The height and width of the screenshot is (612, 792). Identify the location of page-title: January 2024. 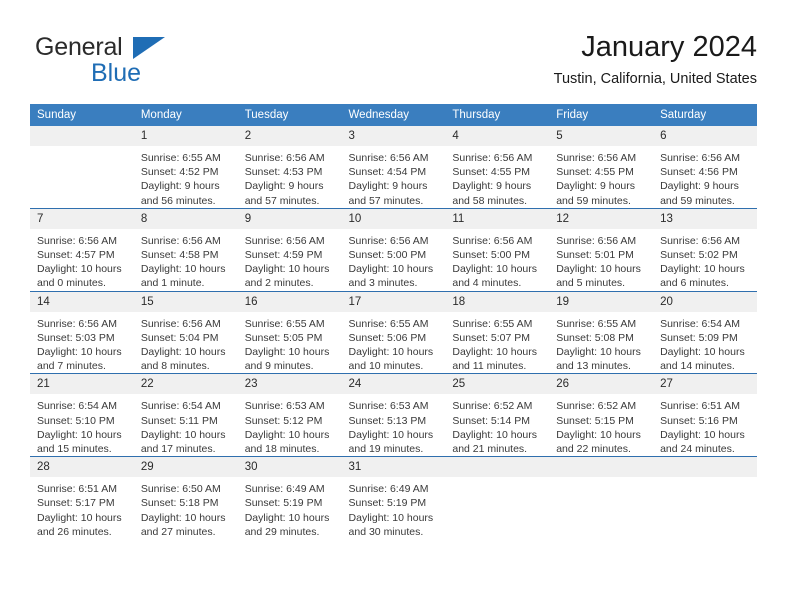
(669, 47).